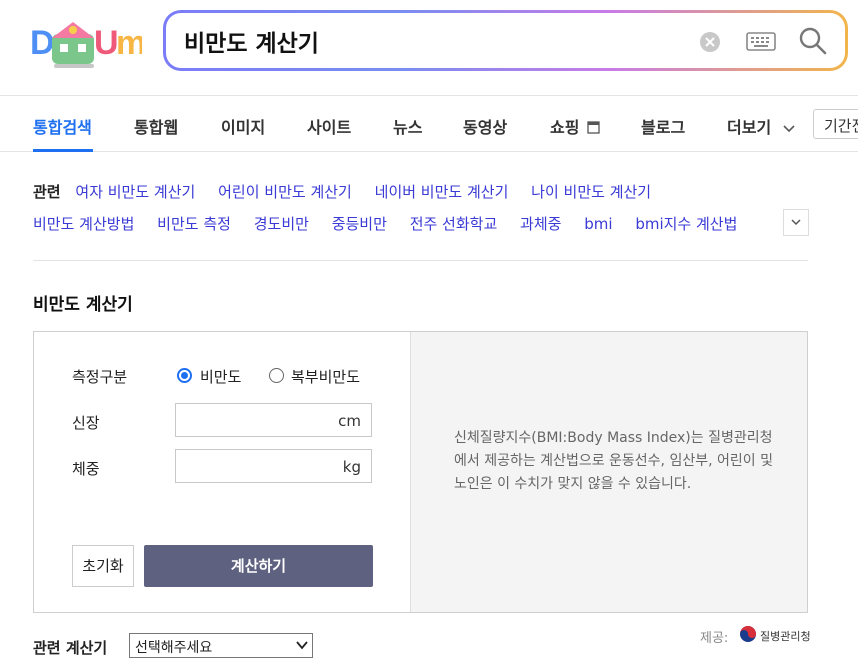 Image resolution: width=858 pixels, height=671 pixels. What do you see at coordinates (598, 224) in the screenshot?
I see `related-link: bmi` at bounding box center [598, 224].